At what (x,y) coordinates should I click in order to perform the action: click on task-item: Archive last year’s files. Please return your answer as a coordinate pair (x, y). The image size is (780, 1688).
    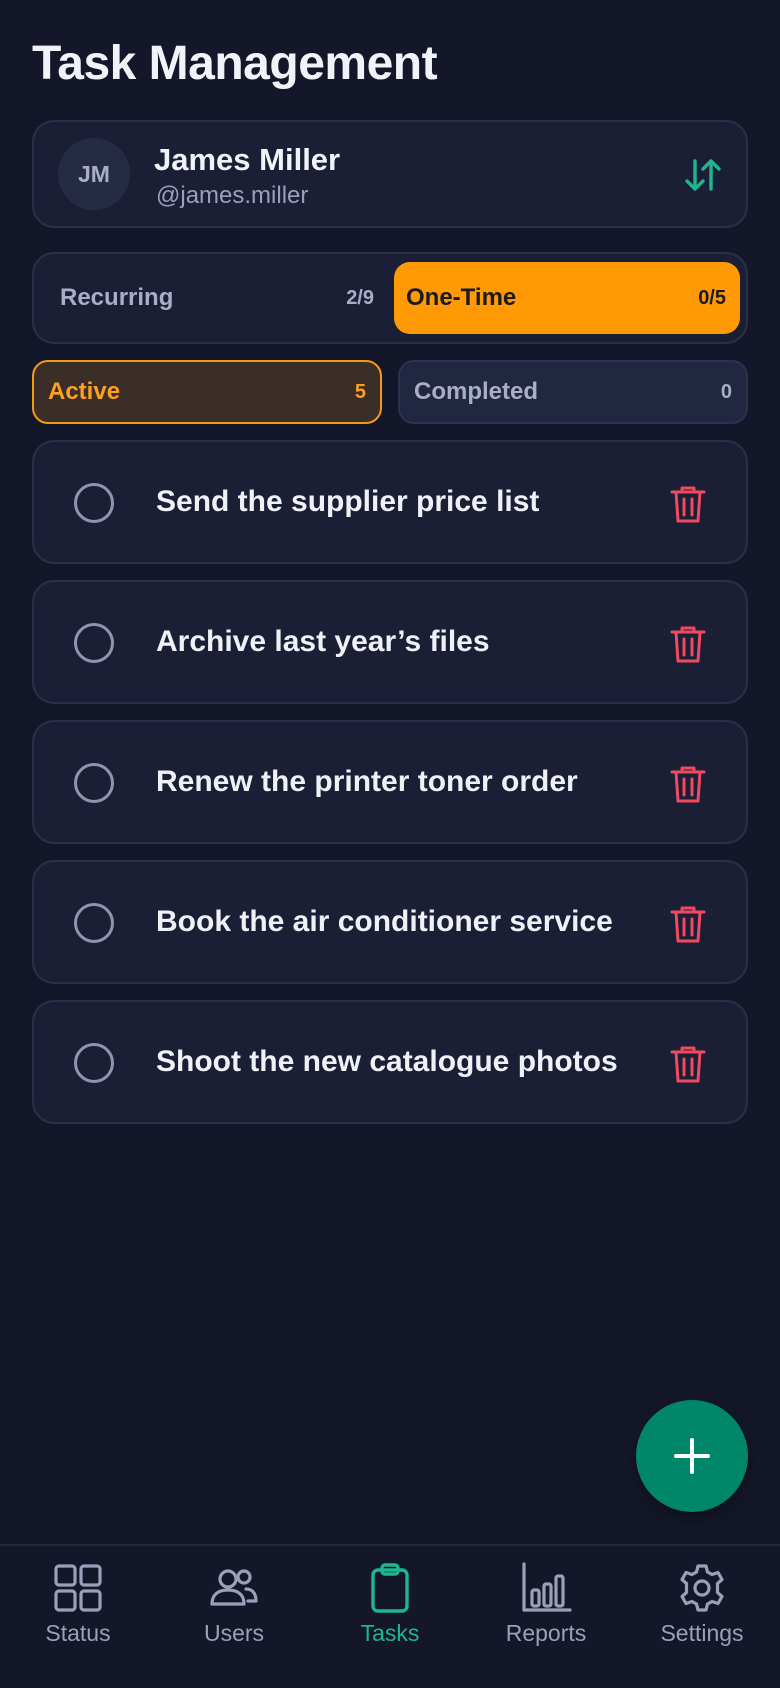
    Looking at the image, I should click on (390, 642).